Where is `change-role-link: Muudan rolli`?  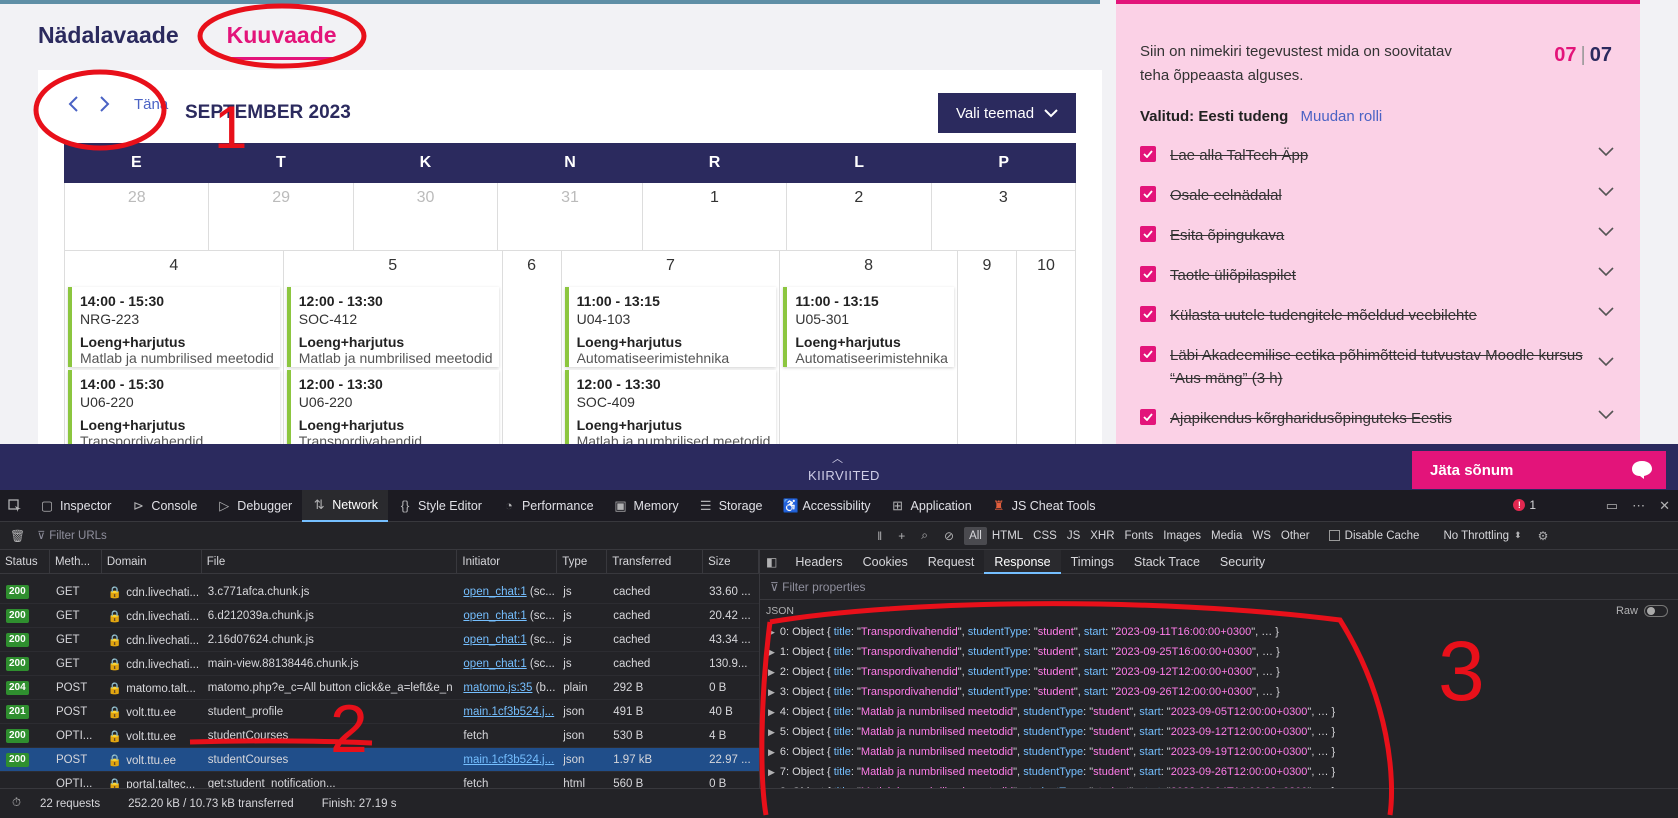 change-role-link: Muudan rolli is located at coordinates (1342, 116).